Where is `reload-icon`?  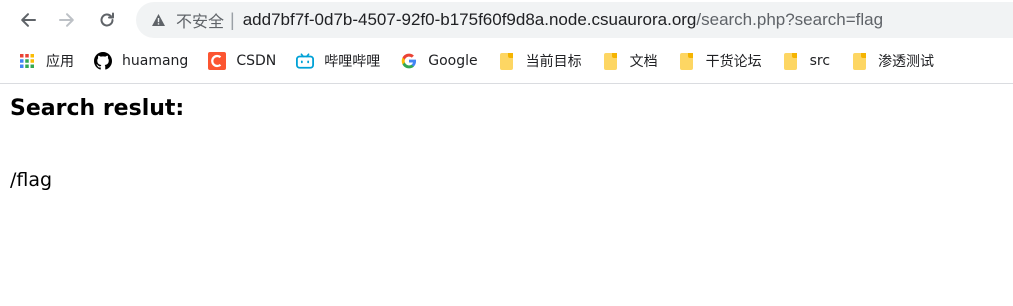 reload-icon is located at coordinates (107, 19).